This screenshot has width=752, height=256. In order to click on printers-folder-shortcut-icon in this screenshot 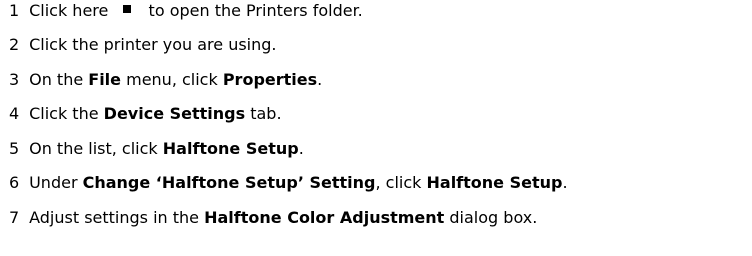, I will do `click(127, 9)`.